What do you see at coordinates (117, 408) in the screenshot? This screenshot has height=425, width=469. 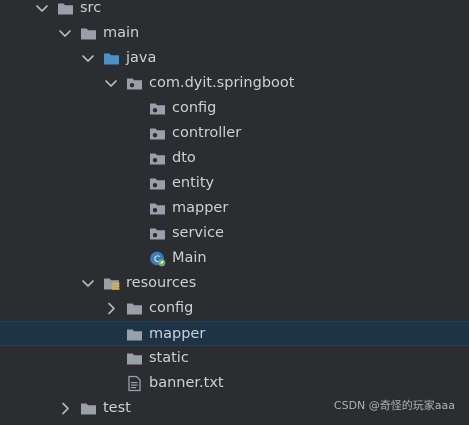 I see `tree-item-label: test` at bounding box center [117, 408].